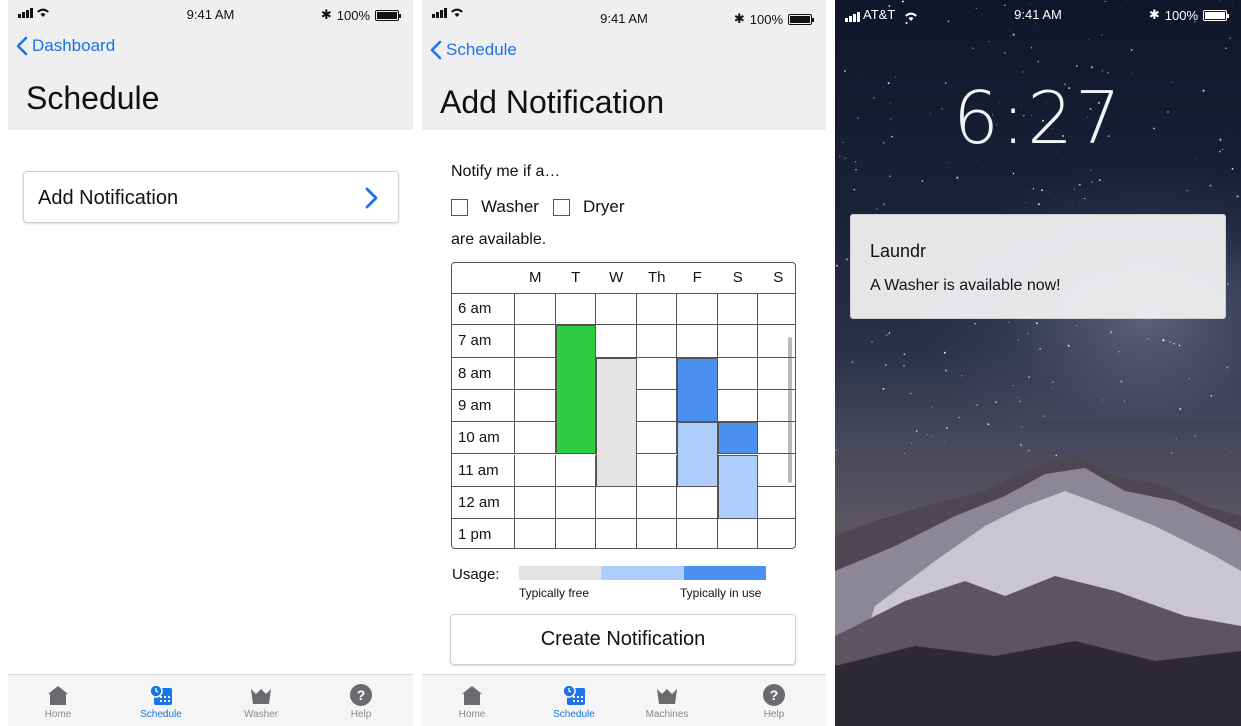 This screenshot has width=1241, height=726. Describe the element at coordinates (475, 308) in the screenshot. I see `time-label: 6 am` at that location.